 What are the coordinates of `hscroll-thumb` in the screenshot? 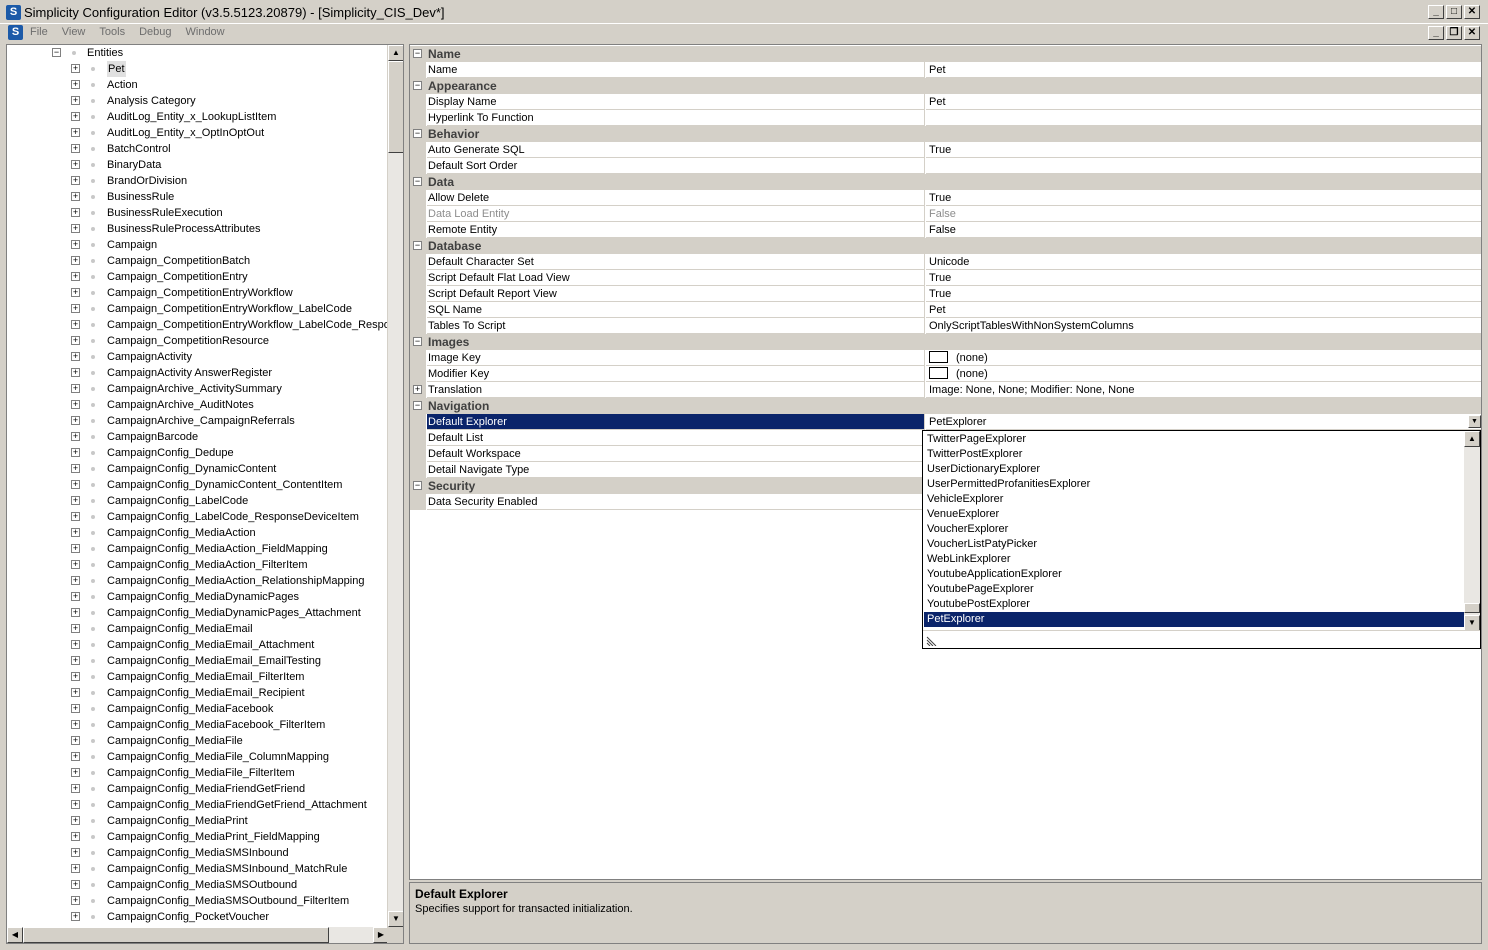 It's located at (176, 935).